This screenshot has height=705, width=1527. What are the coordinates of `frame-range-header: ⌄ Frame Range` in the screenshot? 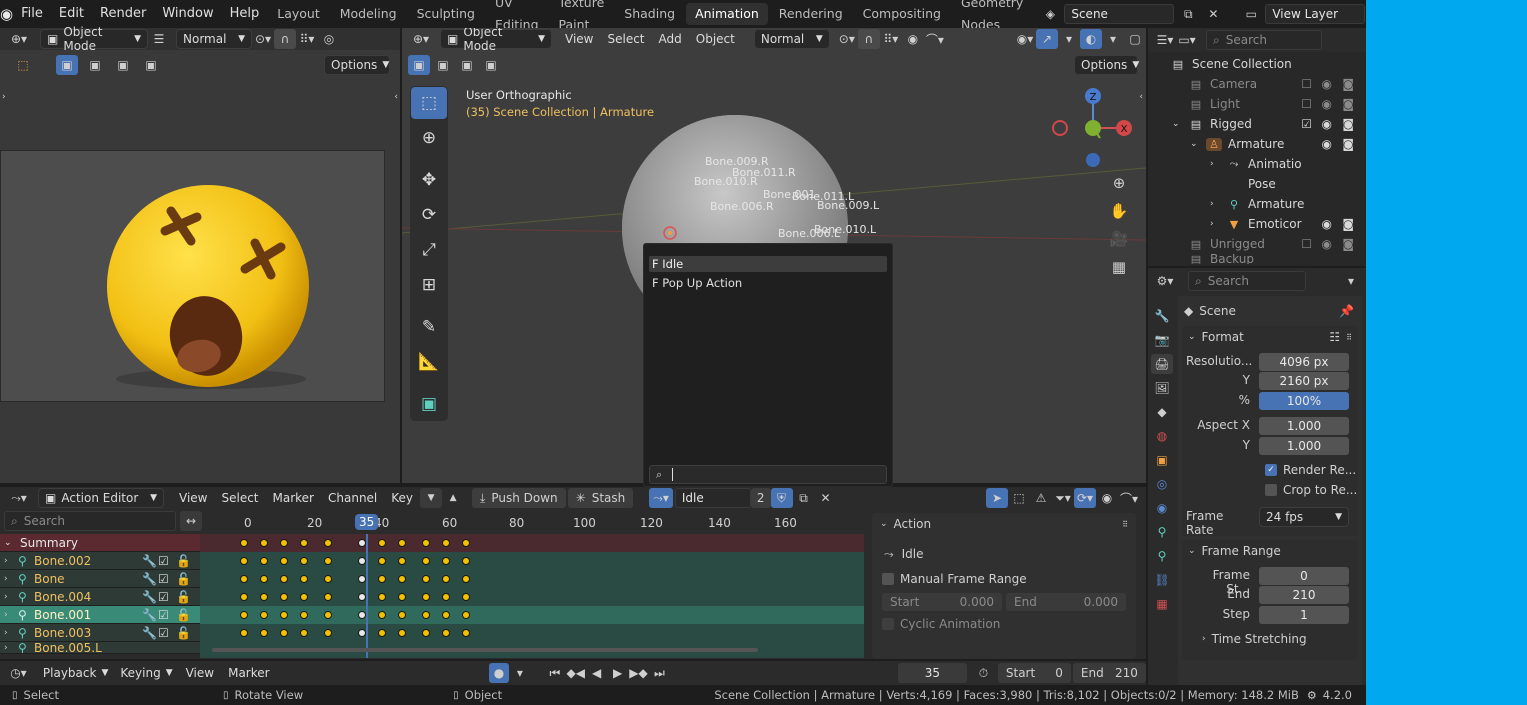 It's located at (1270, 551).